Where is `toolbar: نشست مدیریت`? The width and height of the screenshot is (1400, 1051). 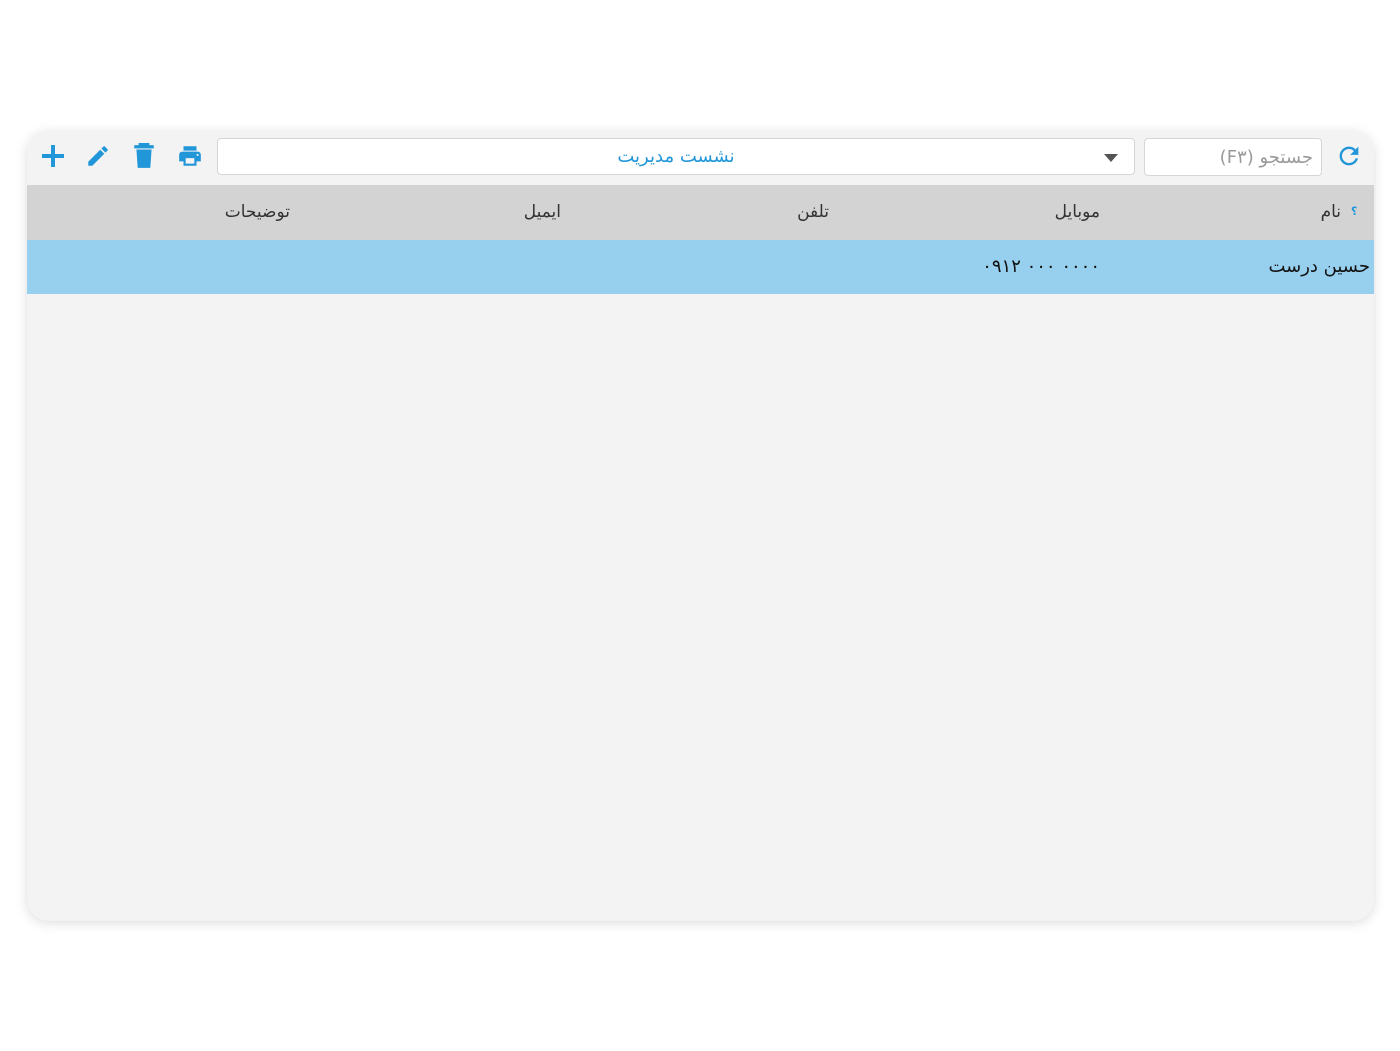 toolbar: نشست مدیریت is located at coordinates (700, 158).